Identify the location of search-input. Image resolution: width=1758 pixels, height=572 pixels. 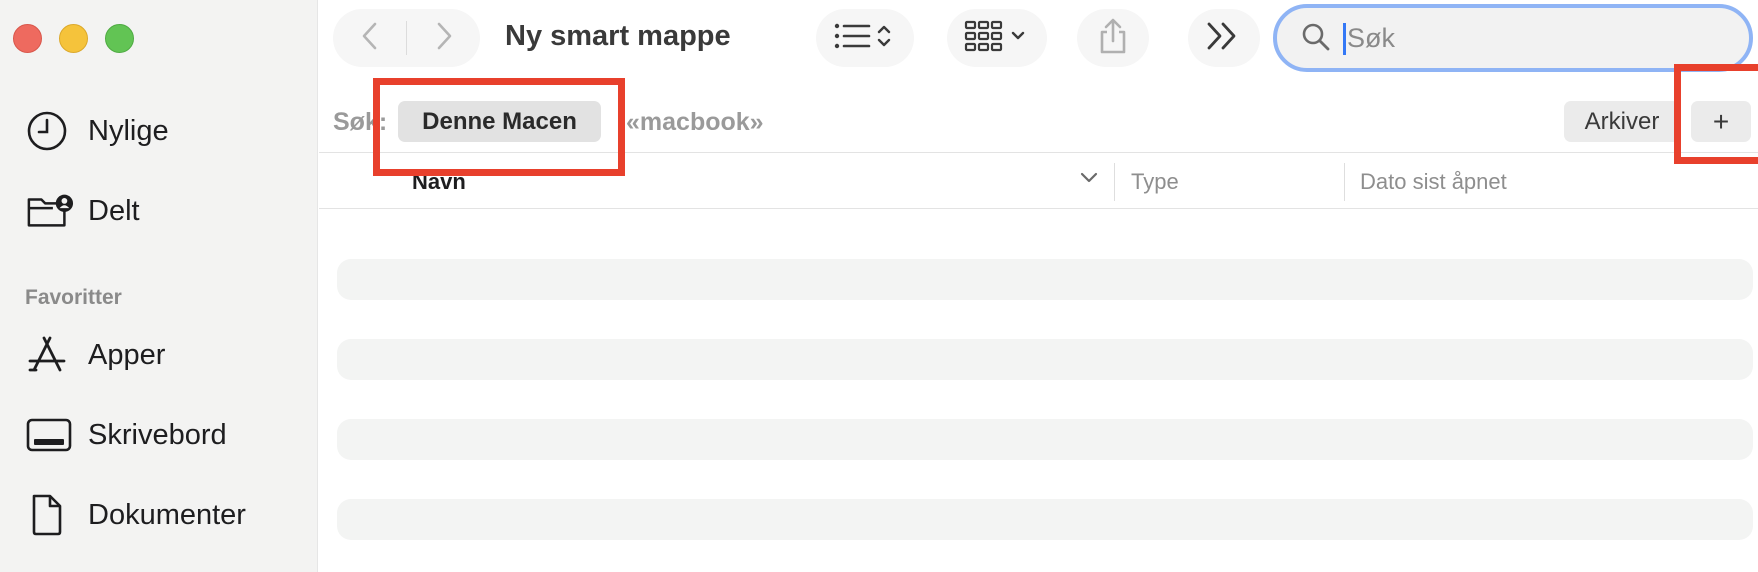
(1537, 38).